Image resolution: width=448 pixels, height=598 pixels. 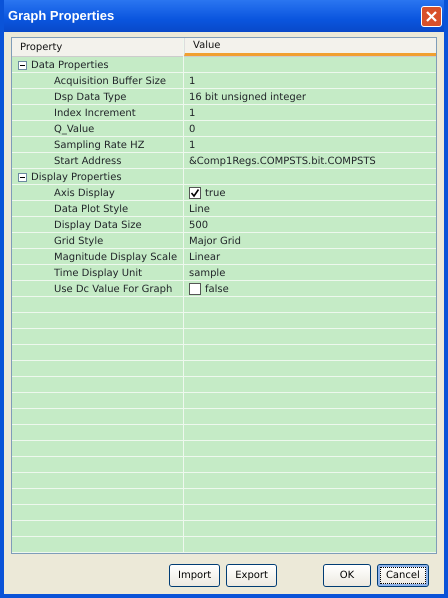 I want to click on property-name: Start Address, so click(x=88, y=161).